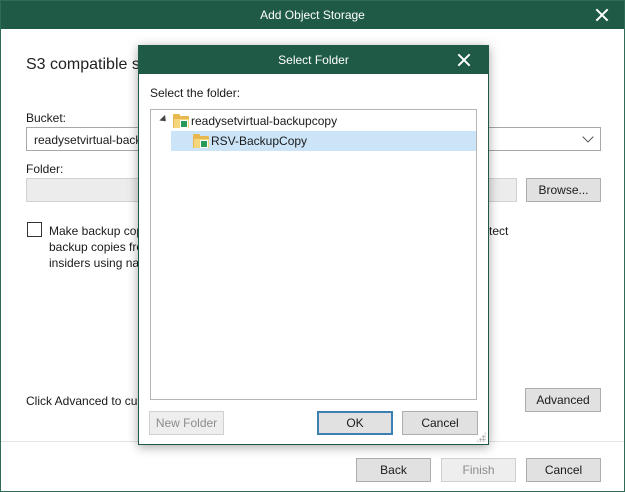 The height and width of the screenshot is (492, 625). What do you see at coordinates (96, 231) in the screenshot?
I see `checkbox-label-line: Make backup cop` at bounding box center [96, 231].